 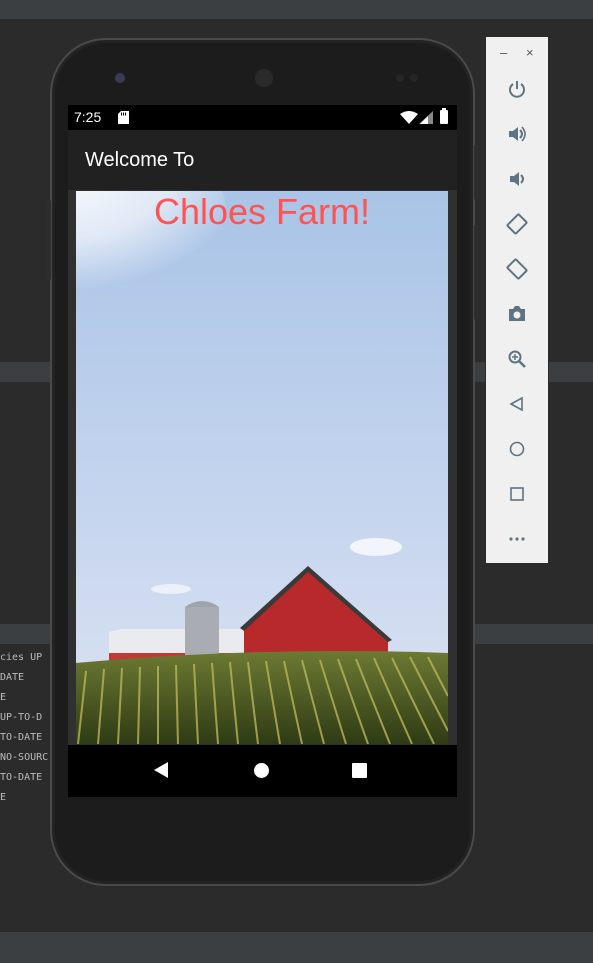 I want to click on ide-top-bar, so click(x=296, y=9).